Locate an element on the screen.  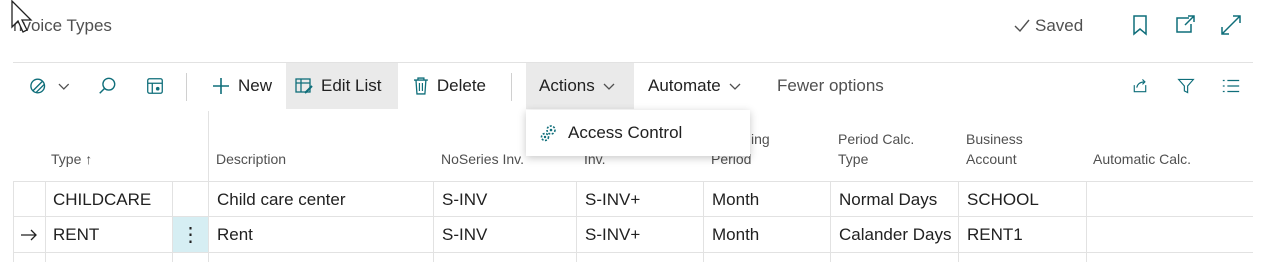
new-label: New is located at coordinates (255, 85).